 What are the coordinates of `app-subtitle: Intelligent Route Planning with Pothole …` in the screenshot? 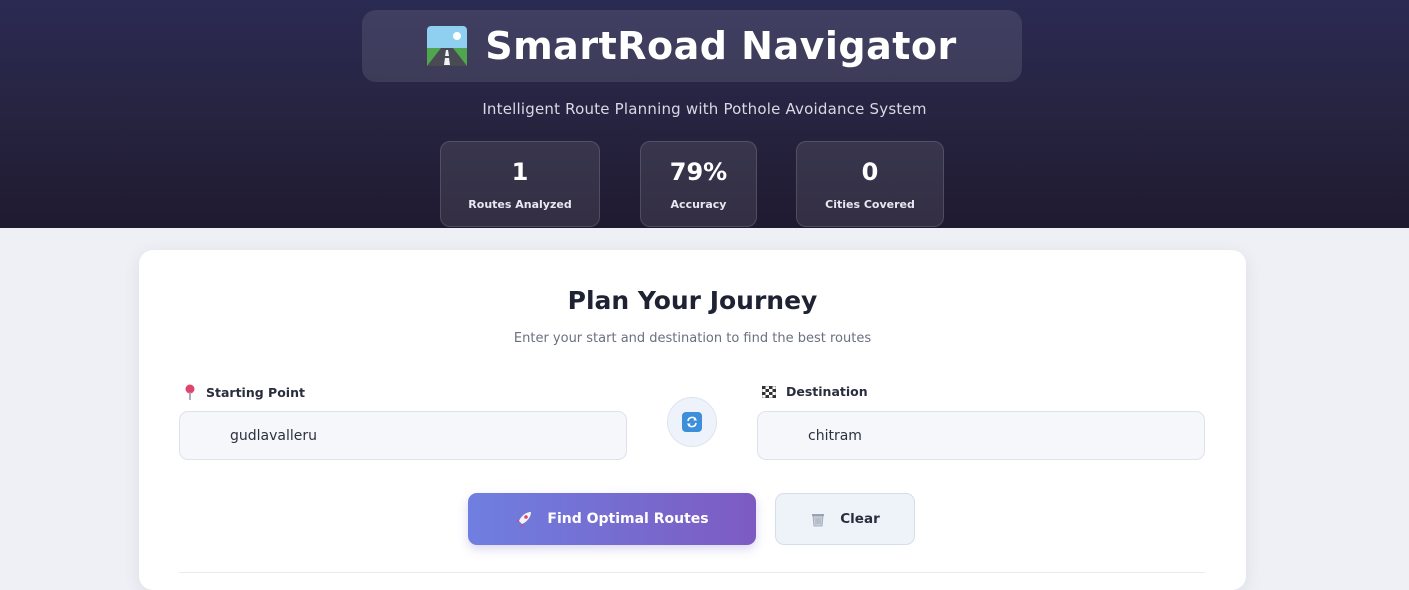 It's located at (704, 109).